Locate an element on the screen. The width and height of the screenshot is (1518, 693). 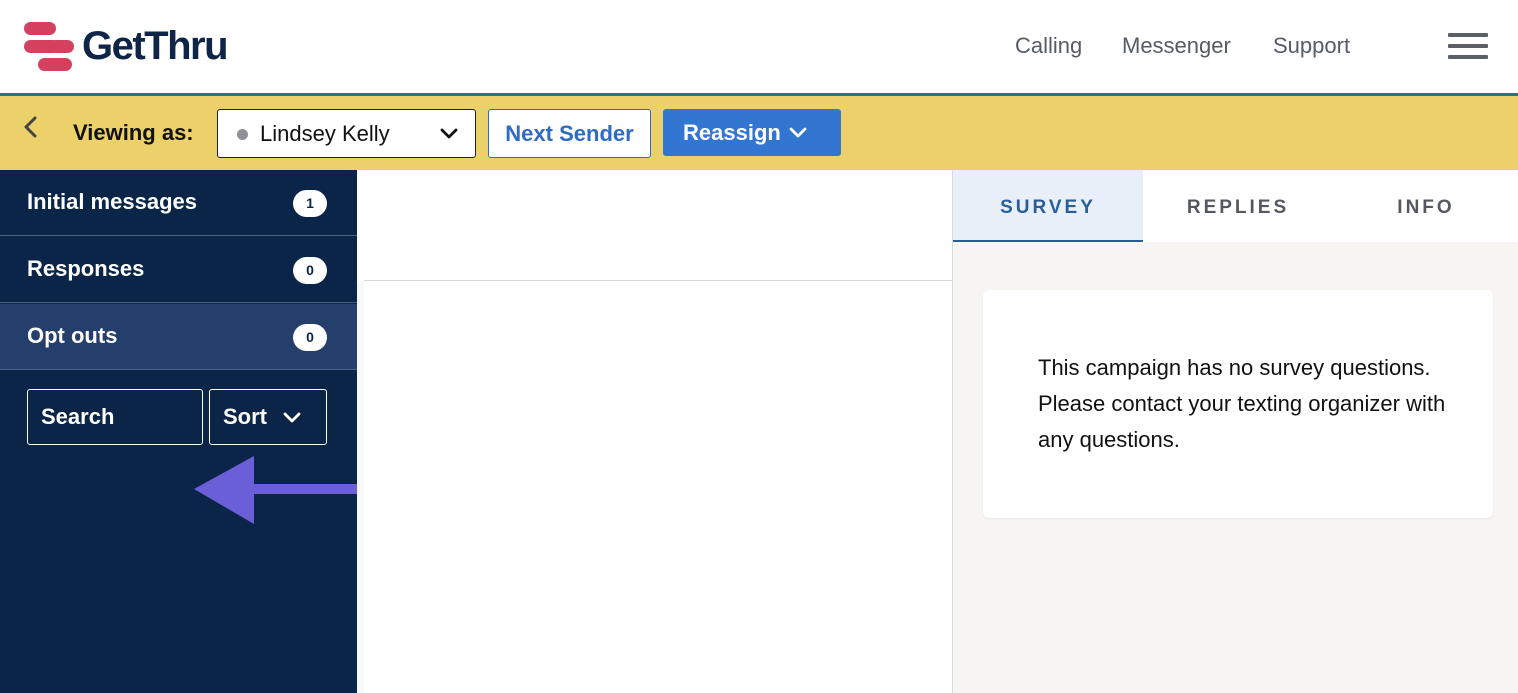
viewing-as-label: Viewing as: is located at coordinates (133, 132).